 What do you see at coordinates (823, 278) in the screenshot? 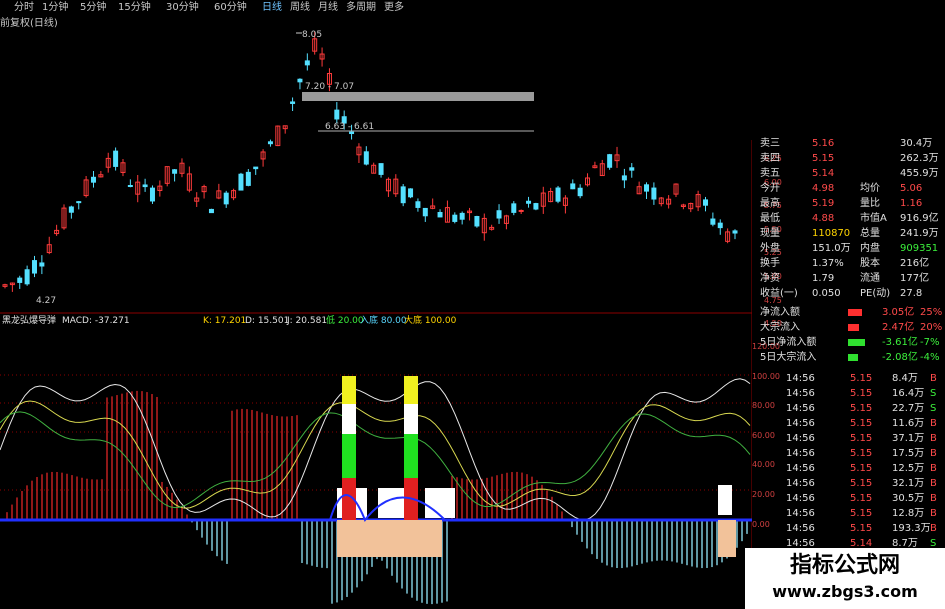
I see `stat-value: 1.79` at bounding box center [823, 278].